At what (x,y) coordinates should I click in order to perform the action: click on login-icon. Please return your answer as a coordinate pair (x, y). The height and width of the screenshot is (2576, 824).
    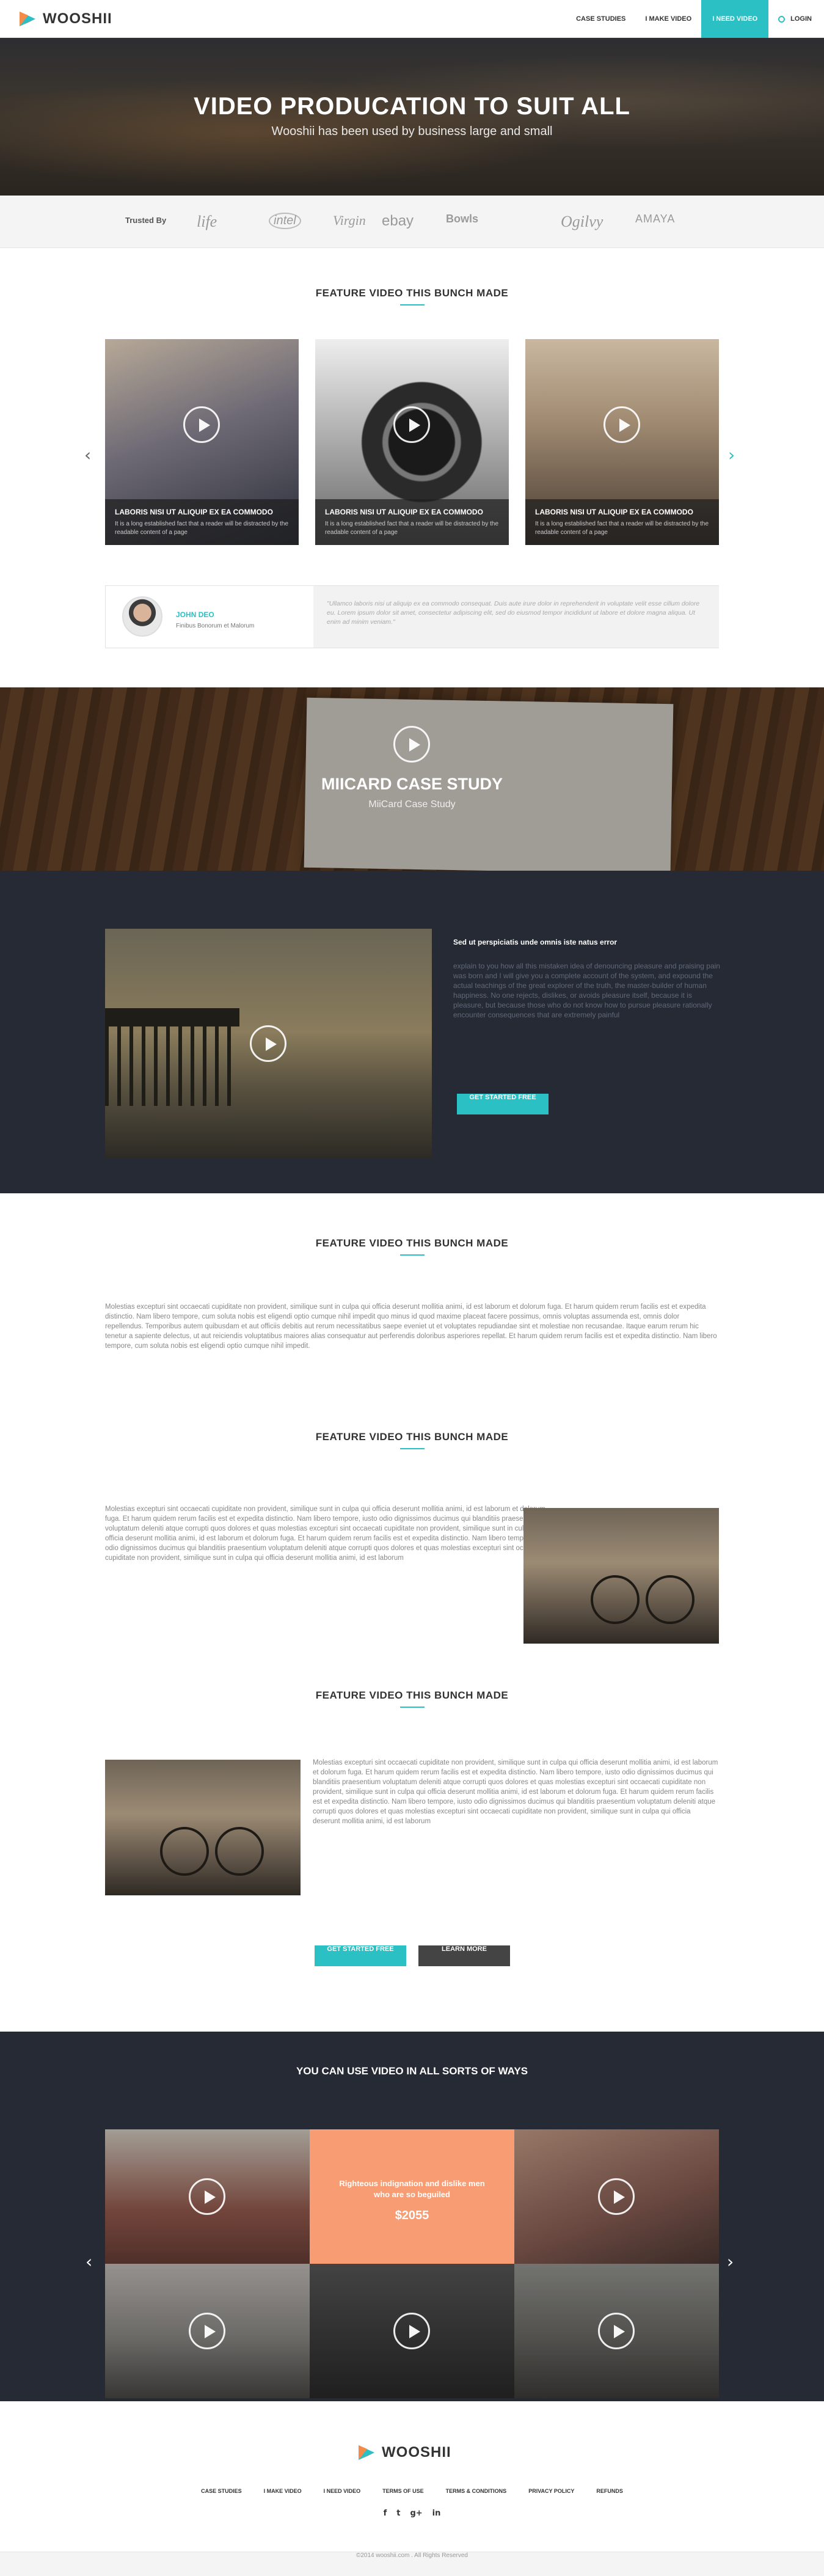
    Looking at the image, I should click on (782, 19).